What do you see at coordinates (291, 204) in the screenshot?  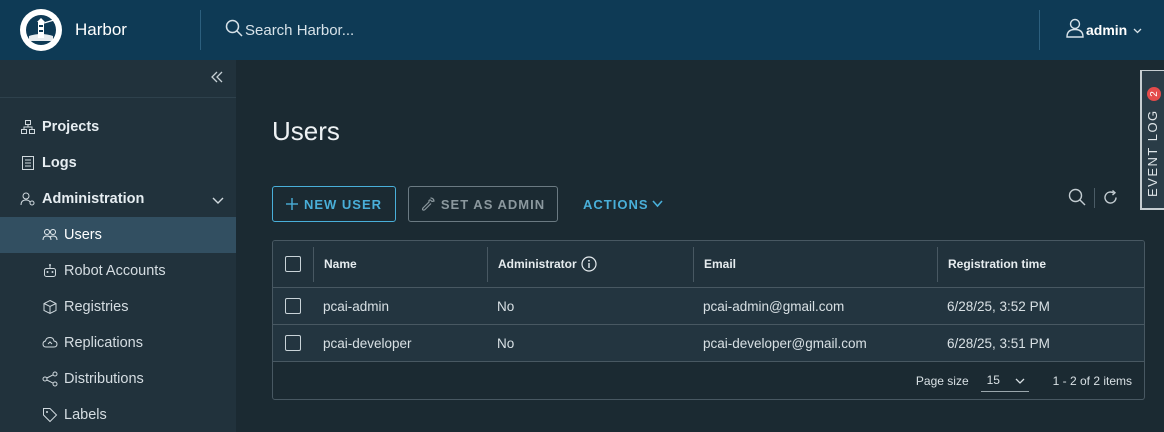 I see `plus-icon` at bounding box center [291, 204].